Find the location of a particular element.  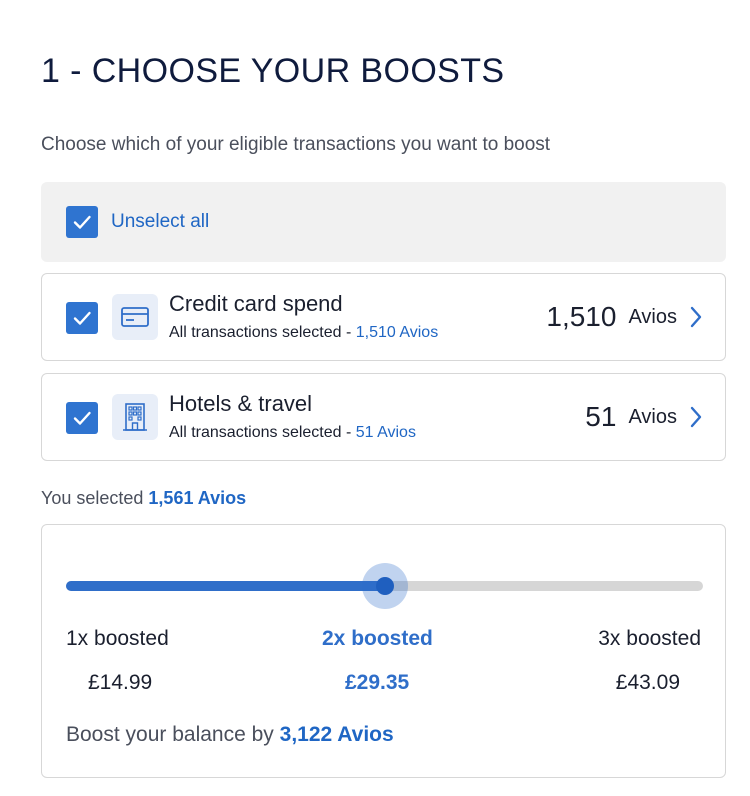

category-amount: 51 is located at coordinates (601, 416).